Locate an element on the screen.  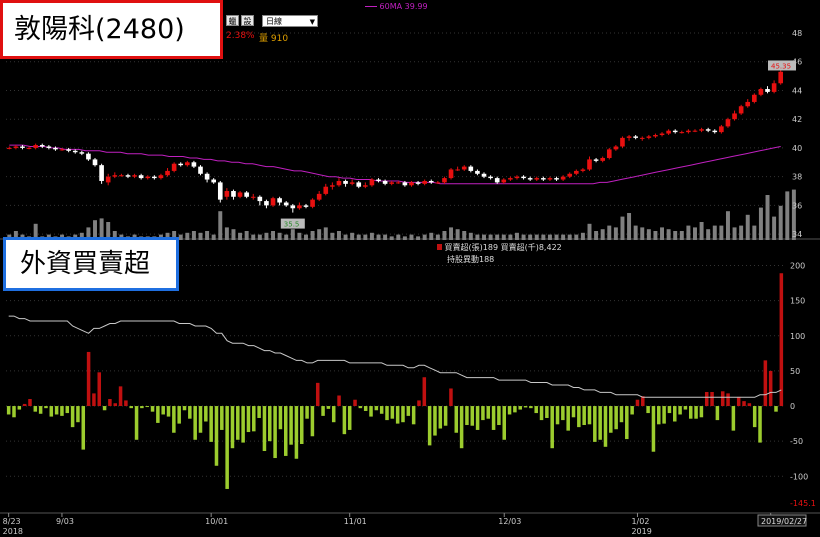
price-tick-label: 42 is located at coordinates (797, 119).